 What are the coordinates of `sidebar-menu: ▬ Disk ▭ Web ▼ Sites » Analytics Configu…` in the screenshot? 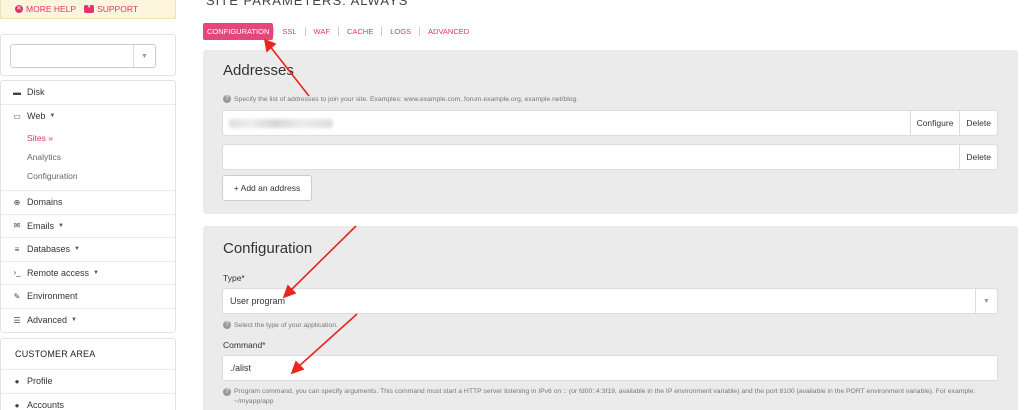 It's located at (88, 206).